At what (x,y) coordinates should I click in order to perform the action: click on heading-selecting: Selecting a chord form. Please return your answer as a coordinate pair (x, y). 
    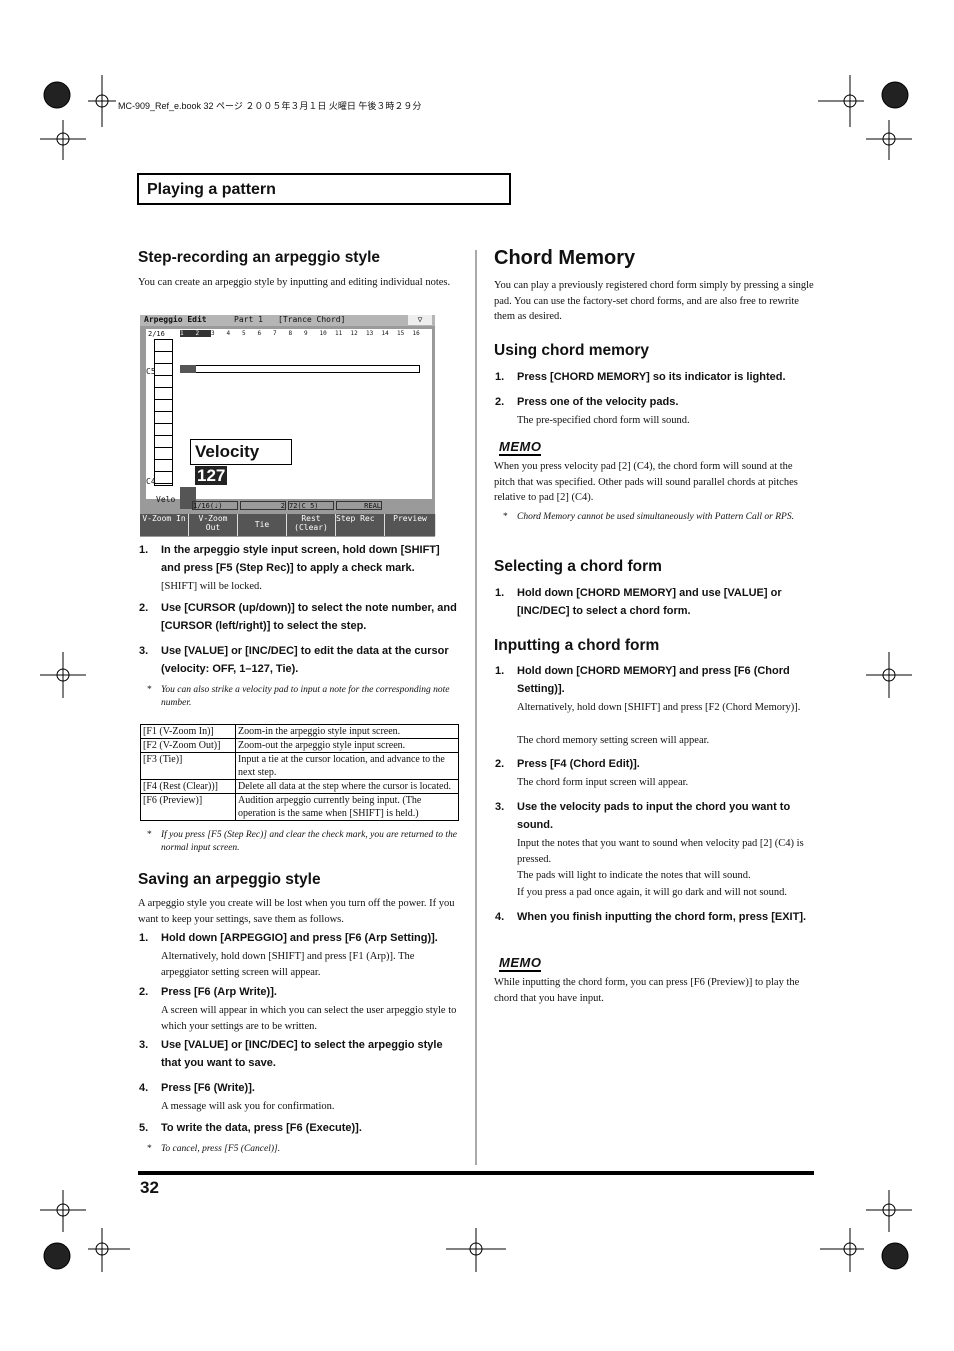
    Looking at the image, I should click on (578, 566).